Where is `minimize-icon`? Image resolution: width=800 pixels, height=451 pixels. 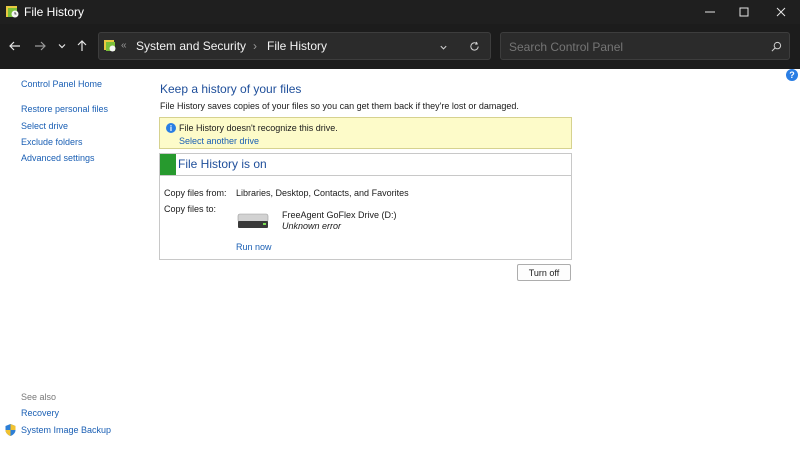
minimize-icon is located at coordinates (710, 12).